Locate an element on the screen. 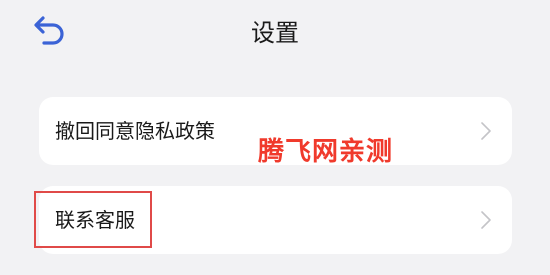 The image size is (550, 275). menu-item-label: 撤回同意隐私政策 is located at coordinates (135, 131).